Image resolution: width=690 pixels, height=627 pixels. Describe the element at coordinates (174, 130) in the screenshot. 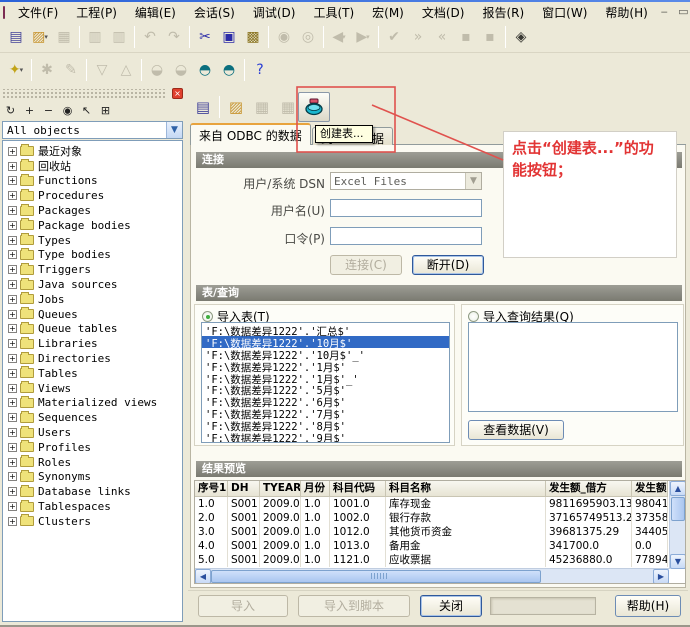

I see `chevron-down-icon: ▼` at that location.